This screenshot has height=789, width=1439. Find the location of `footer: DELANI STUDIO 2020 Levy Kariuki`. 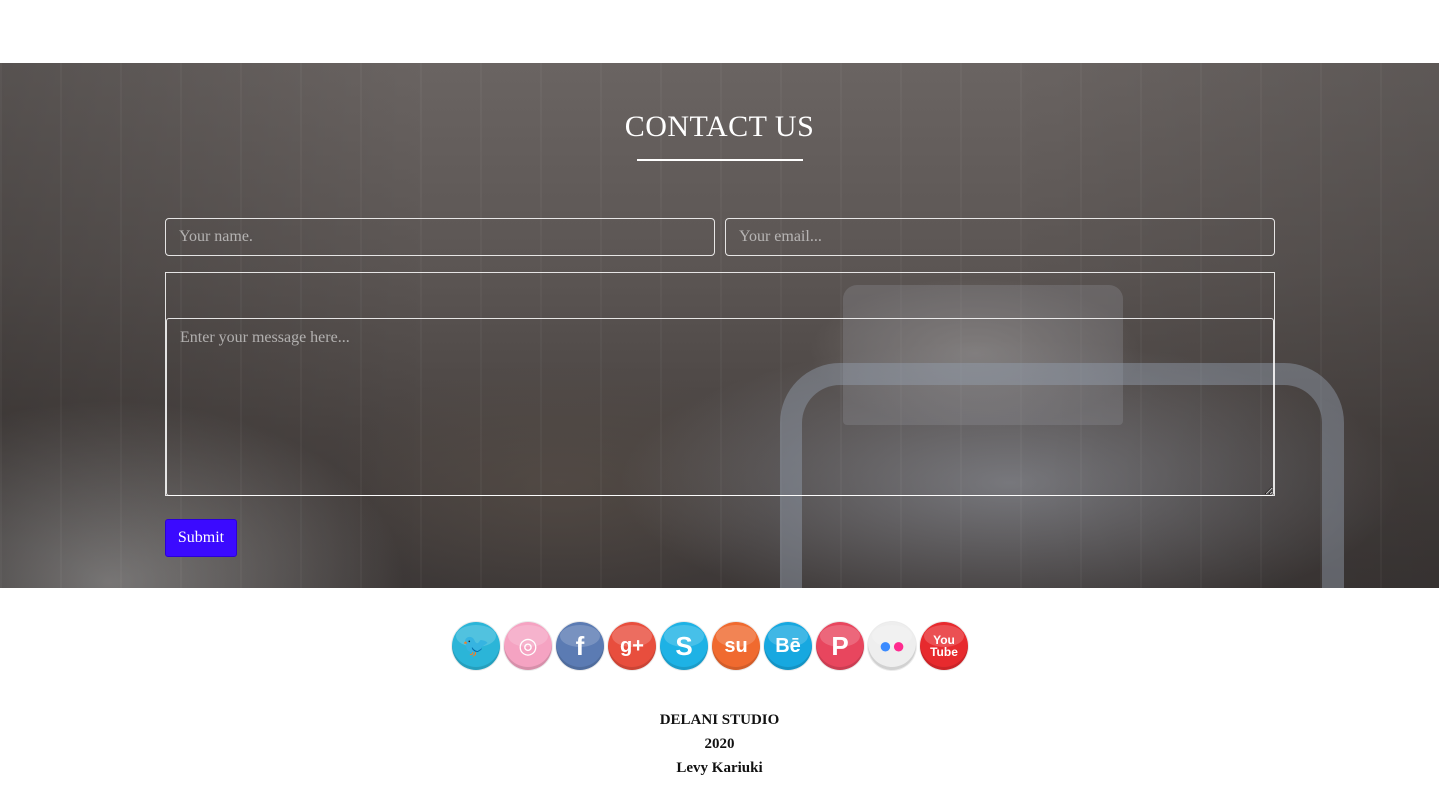

footer: DELANI STUDIO 2020 Levy Kariuki is located at coordinates (719, 746).